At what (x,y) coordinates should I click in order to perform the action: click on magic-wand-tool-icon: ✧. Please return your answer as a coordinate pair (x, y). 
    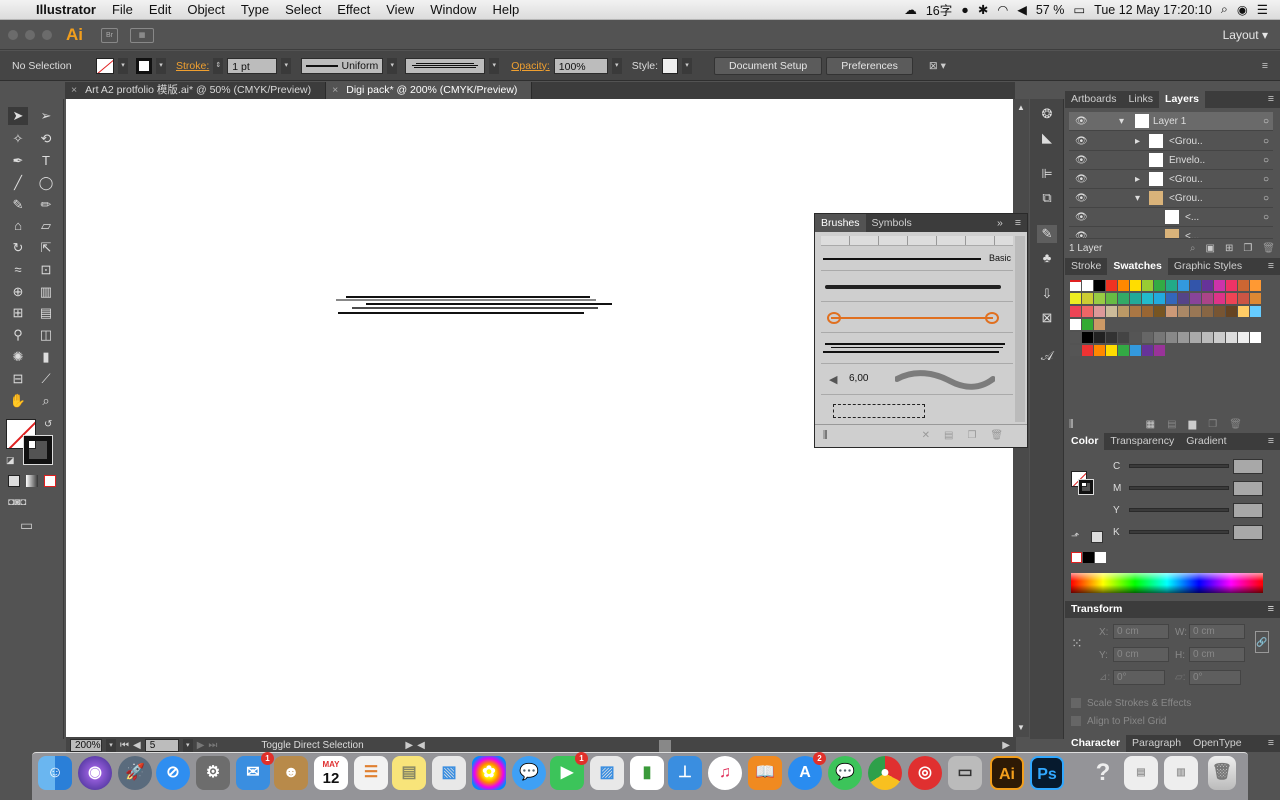
    Looking at the image, I should click on (18, 139).